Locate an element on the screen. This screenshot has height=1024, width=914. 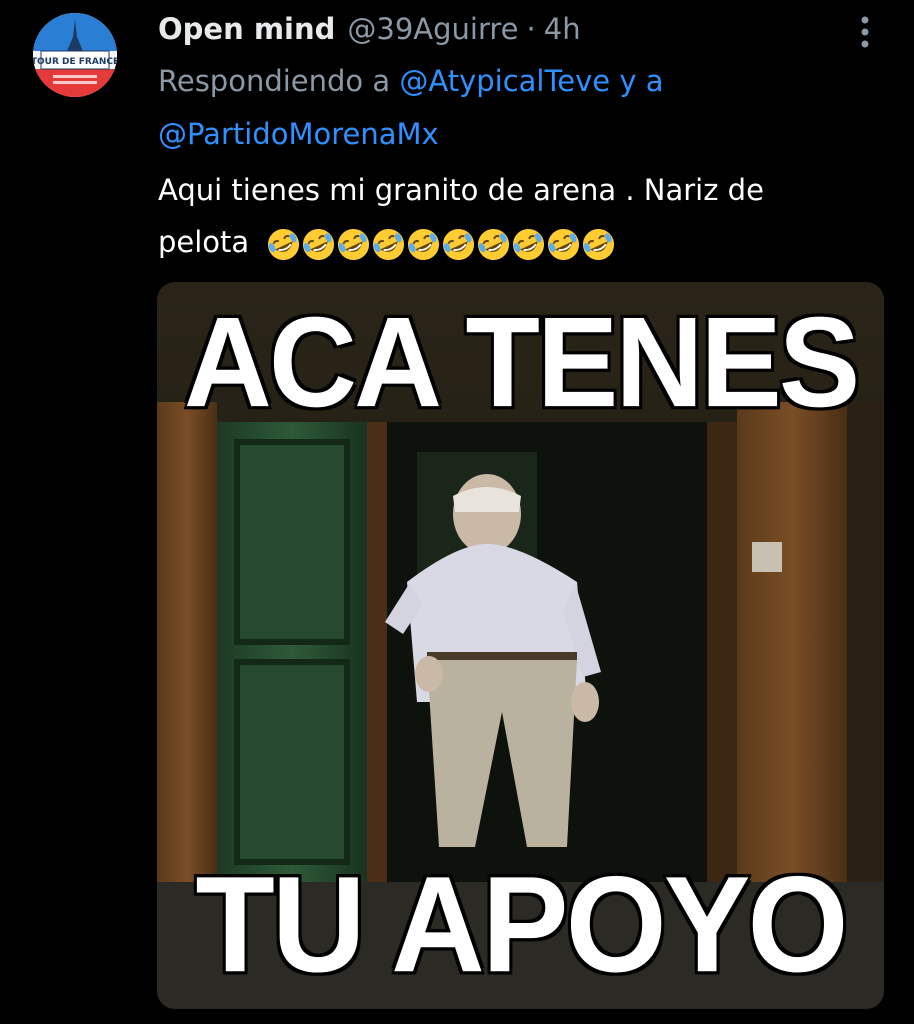
mention-link: @AtypicalTeve is located at coordinates (504, 81).